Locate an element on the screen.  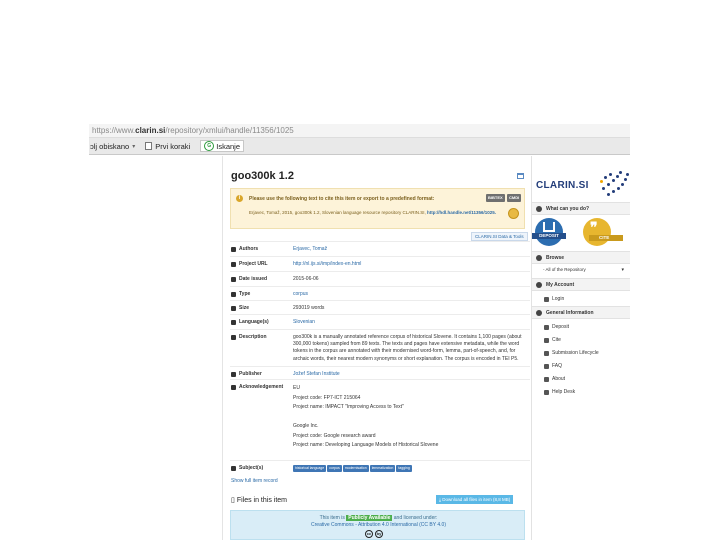
authors-label: Authors is located at coordinates (249, 249).